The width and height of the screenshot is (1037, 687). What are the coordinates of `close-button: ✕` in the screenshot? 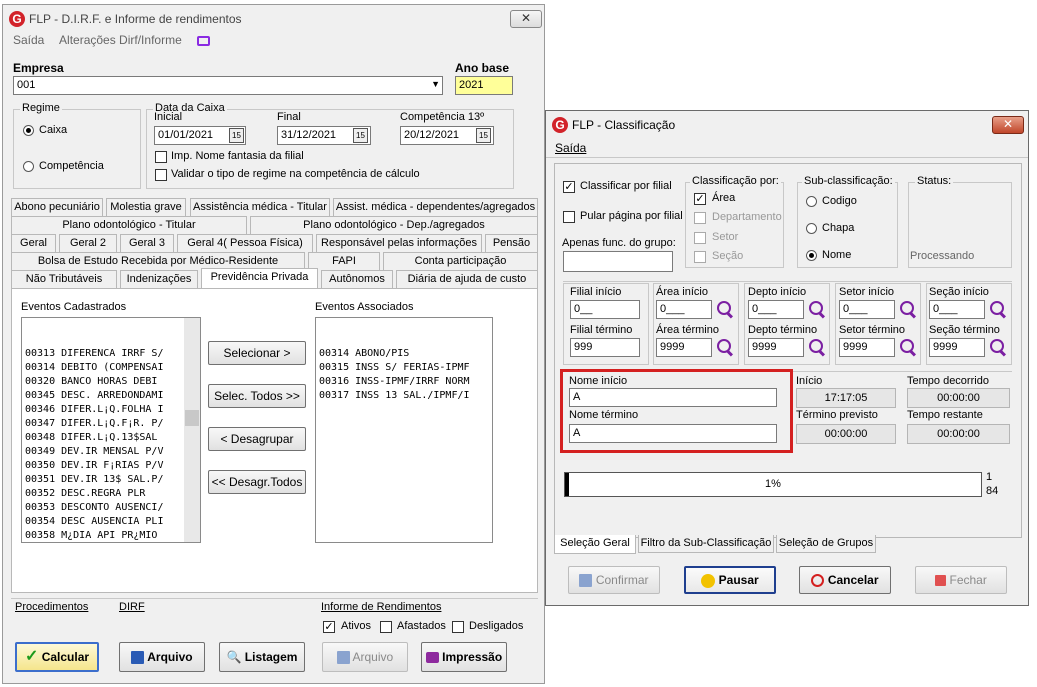 It's located at (526, 19).